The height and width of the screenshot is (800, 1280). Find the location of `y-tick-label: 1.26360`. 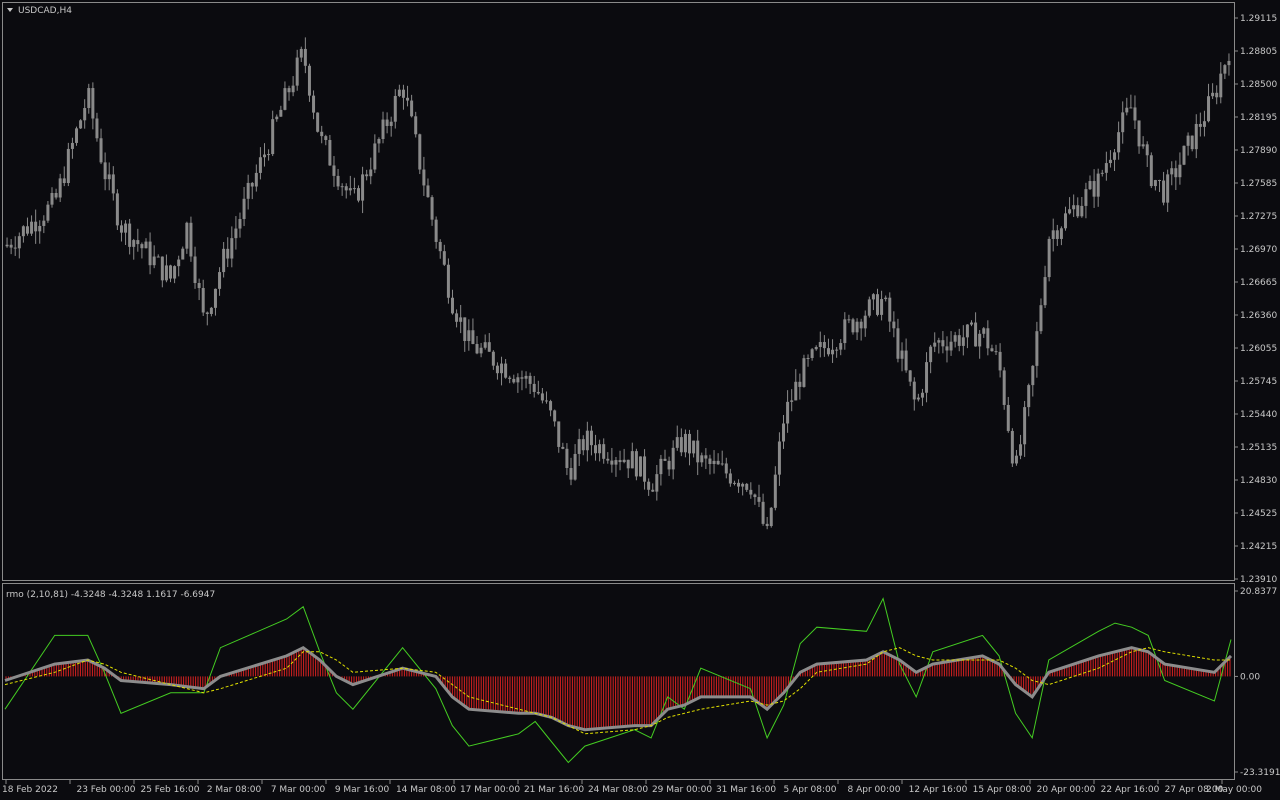

y-tick-label: 1.26360 is located at coordinates (1258, 316).